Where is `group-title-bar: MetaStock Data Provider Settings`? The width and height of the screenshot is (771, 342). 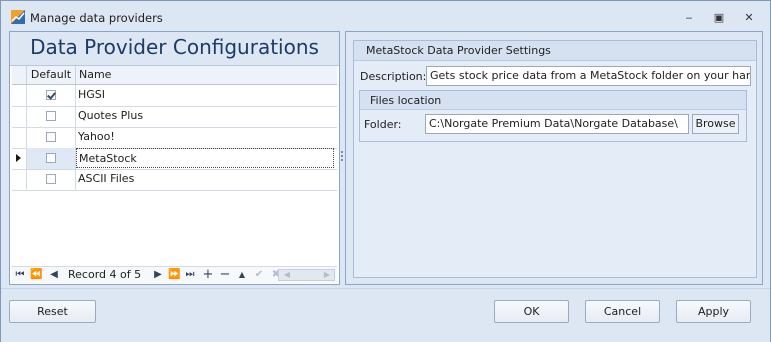
group-title-bar: MetaStock Data Provider Settings is located at coordinates (555, 51).